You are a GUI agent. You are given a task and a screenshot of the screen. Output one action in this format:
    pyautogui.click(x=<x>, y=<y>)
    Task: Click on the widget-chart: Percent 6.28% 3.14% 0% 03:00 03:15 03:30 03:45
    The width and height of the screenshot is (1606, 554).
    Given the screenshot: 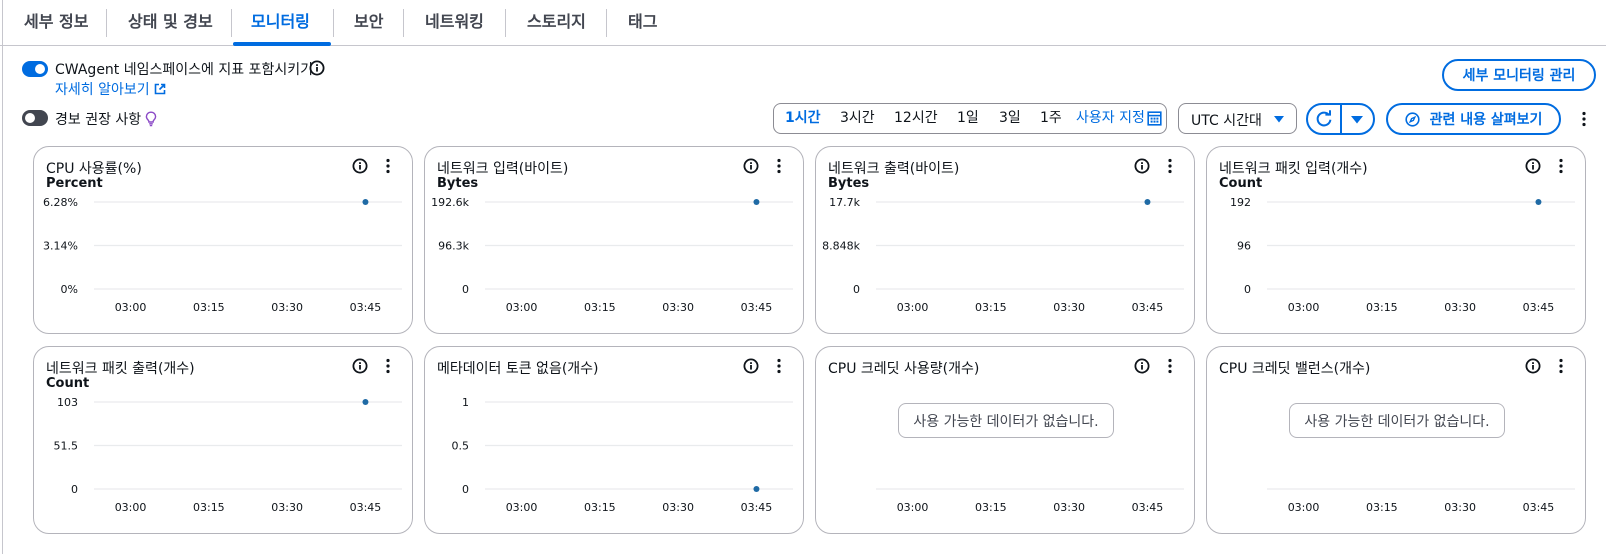 What is the action you would take?
    pyautogui.click(x=222, y=236)
    